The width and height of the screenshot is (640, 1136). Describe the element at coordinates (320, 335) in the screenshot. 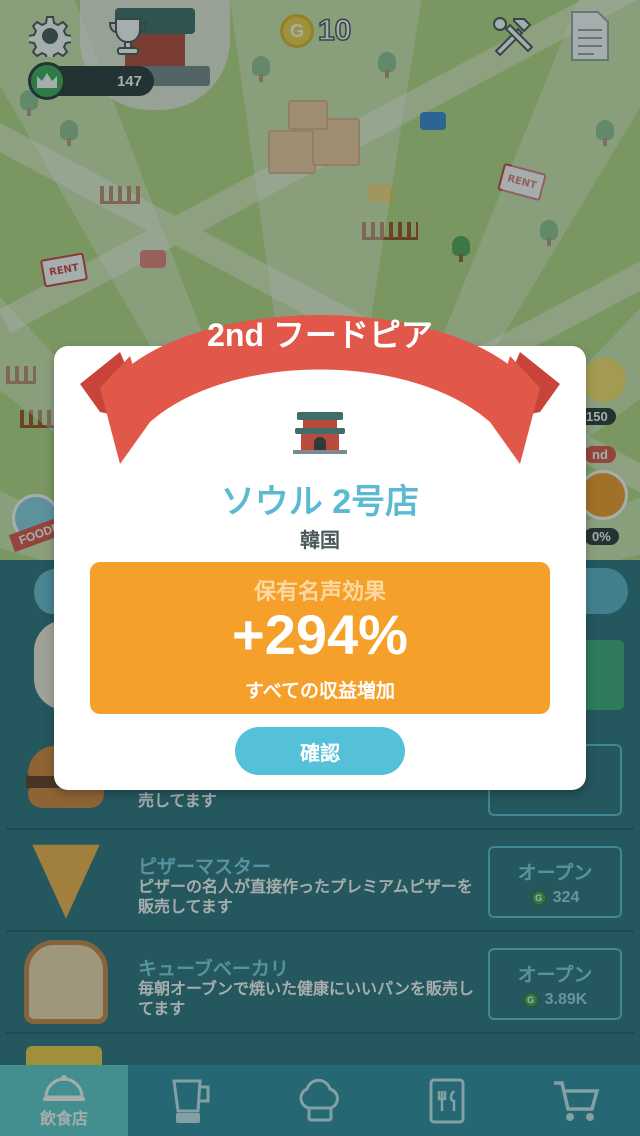

I see `ribbon-title: 2nd フードピア` at that location.